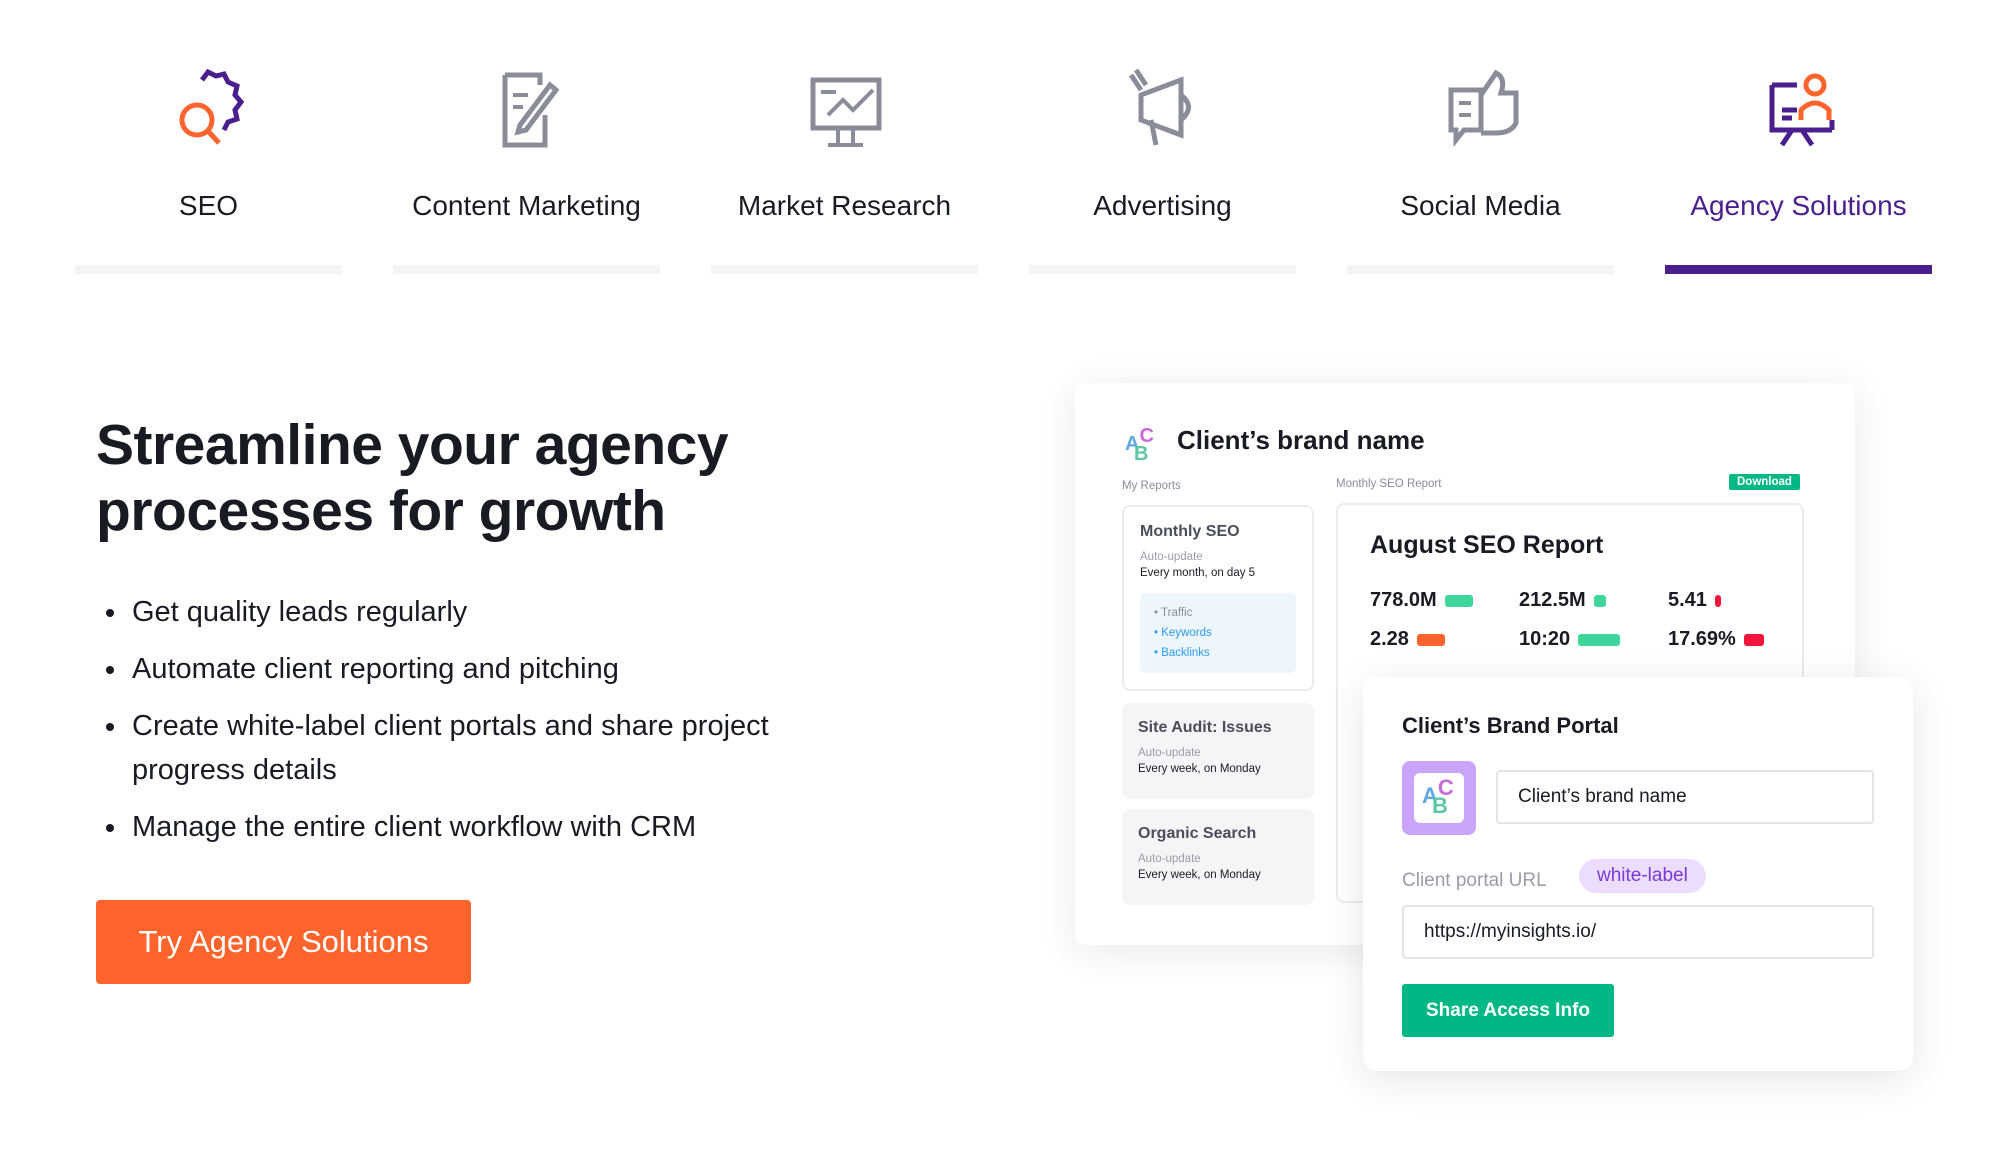 The image size is (1999, 1152). What do you see at coordinates (1389, 484) in the screenshot?
I see `monthly-report-label: Monthly SEO Report` at bounding box center [1389, 484].